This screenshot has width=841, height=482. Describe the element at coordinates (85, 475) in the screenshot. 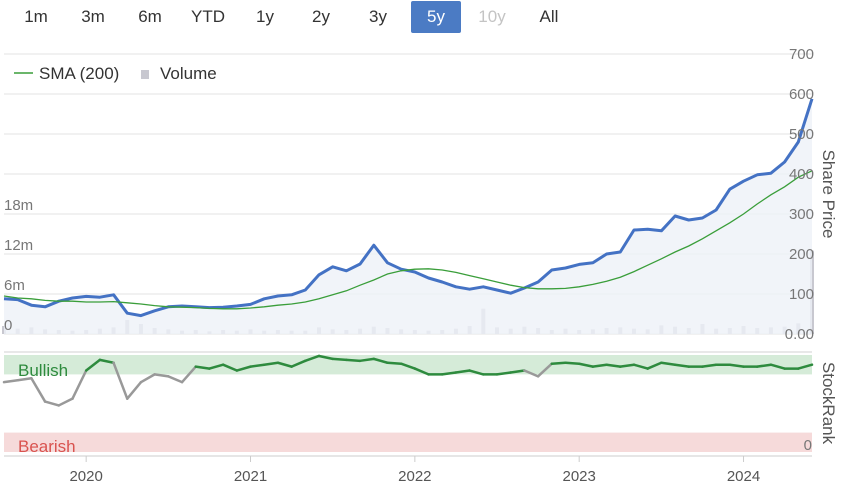

I see `x-tick-label: 2020` at that location.